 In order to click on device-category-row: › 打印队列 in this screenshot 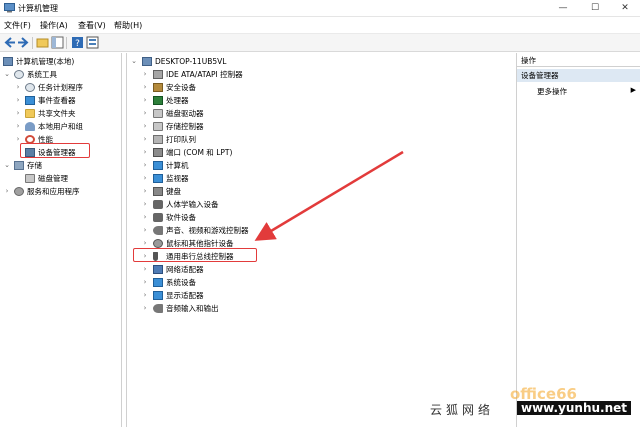, I will do `click(326, 139)`.